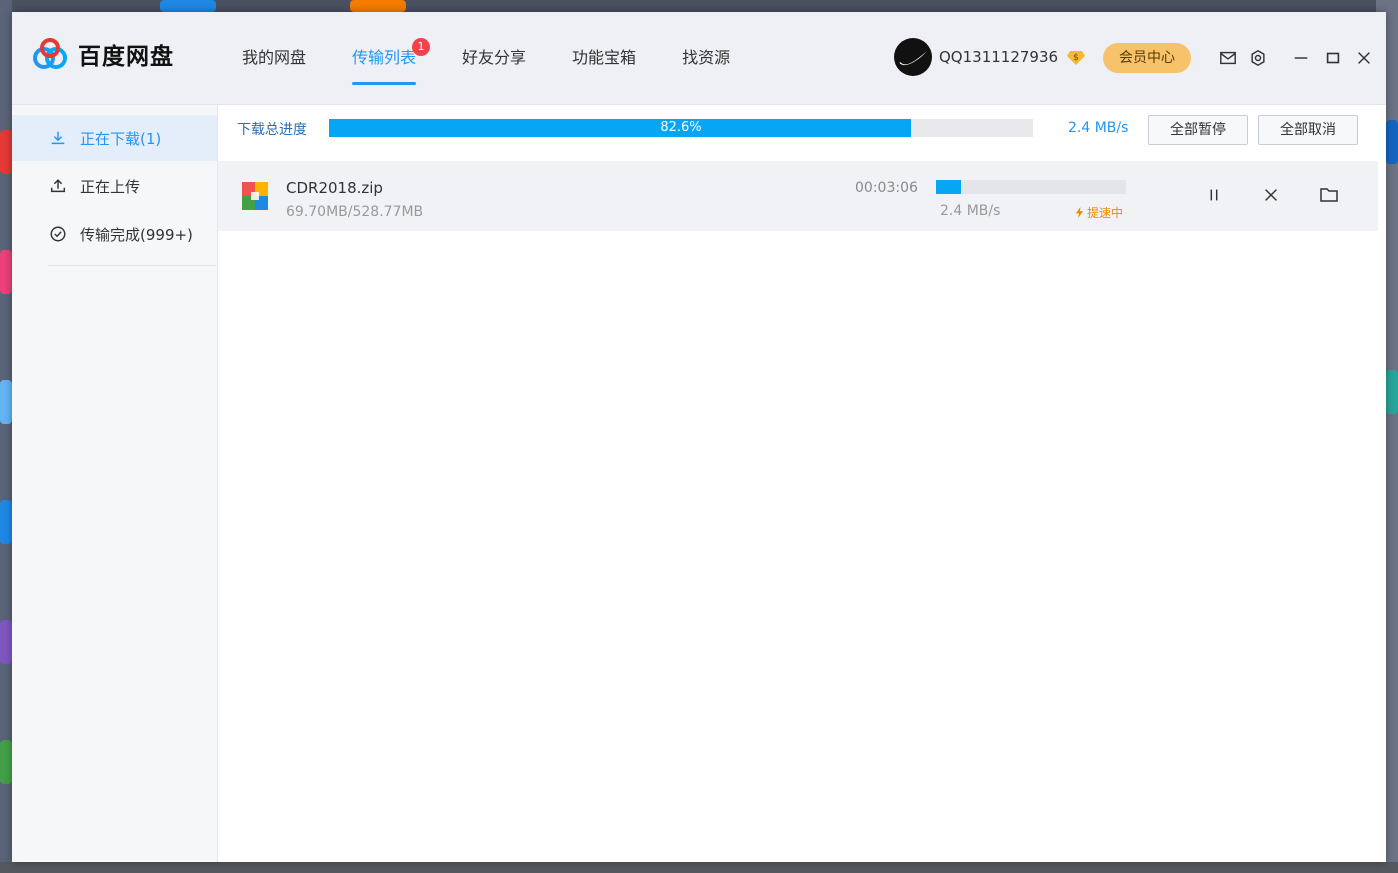 This screenshot has width=1398, height=873. Describe the element at coordinates (272, 130) in the screenshot. I see `overall-progress-label: 下载总进度` at that location.